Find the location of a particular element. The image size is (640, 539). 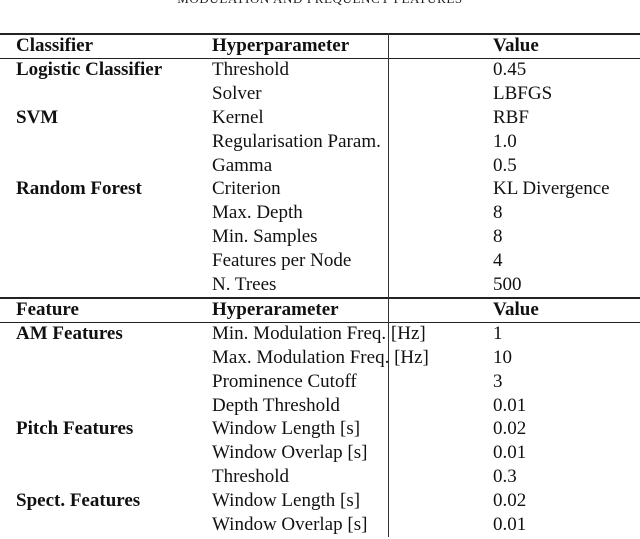

hyperparameter-cell: N. Trees is located at coordinates (244, 284).